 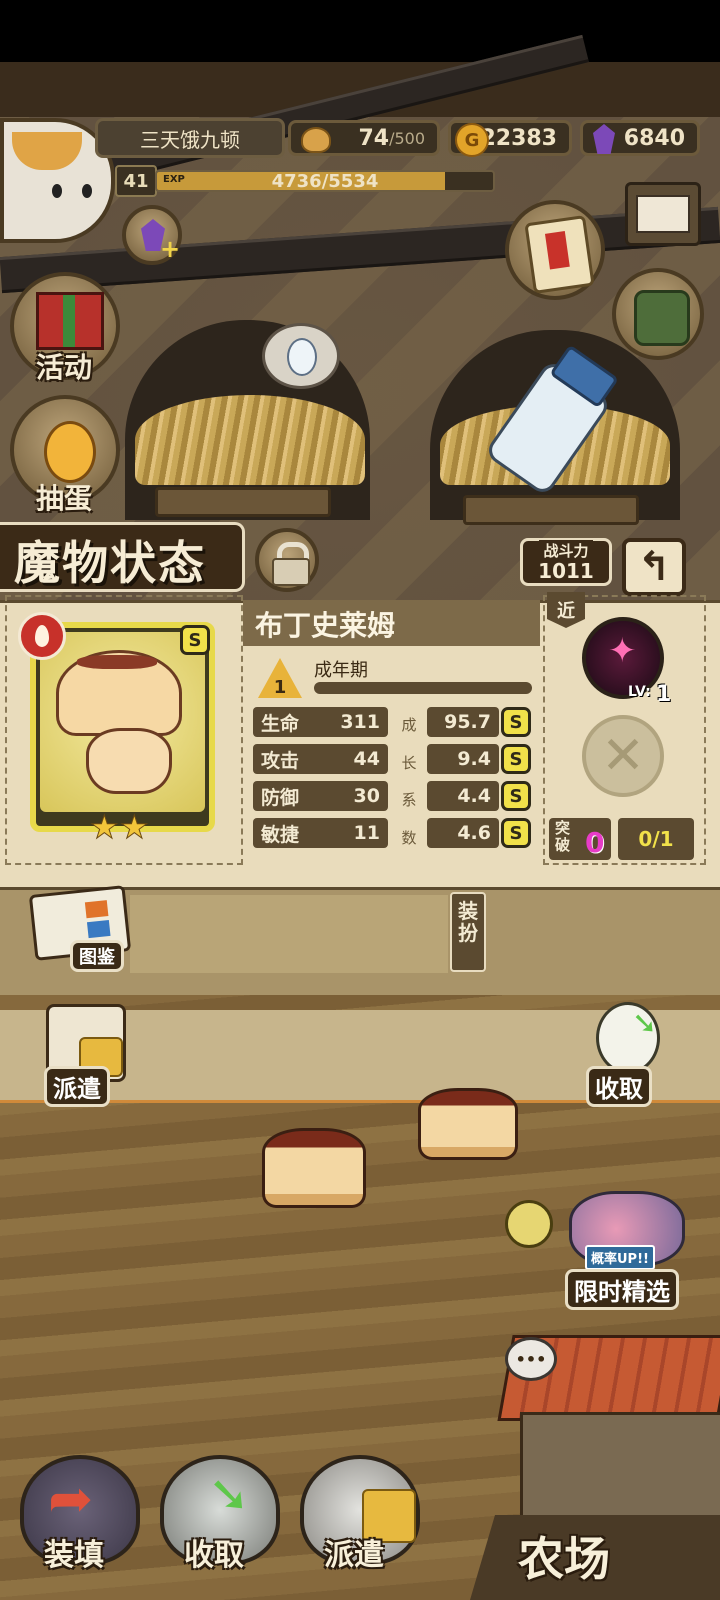 I want to click on stat-value: 311, so click(x=360, y=722).